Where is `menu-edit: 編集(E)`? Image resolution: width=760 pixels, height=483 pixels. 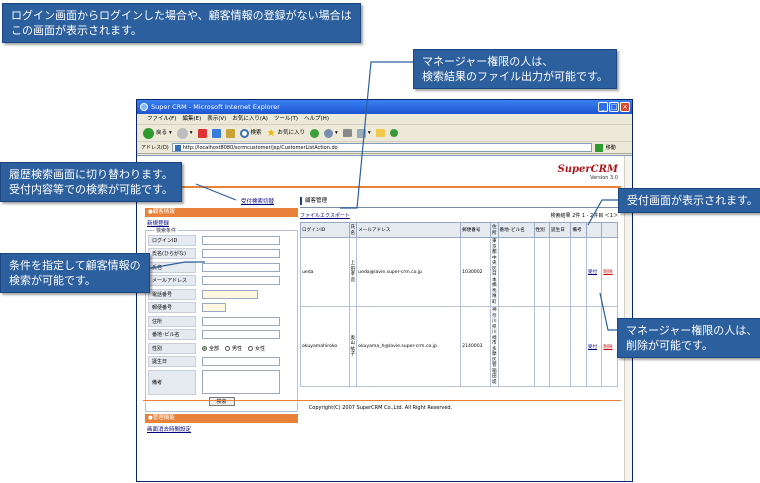 menu-edit: 編集(E) is located at coordinates (191, 119).